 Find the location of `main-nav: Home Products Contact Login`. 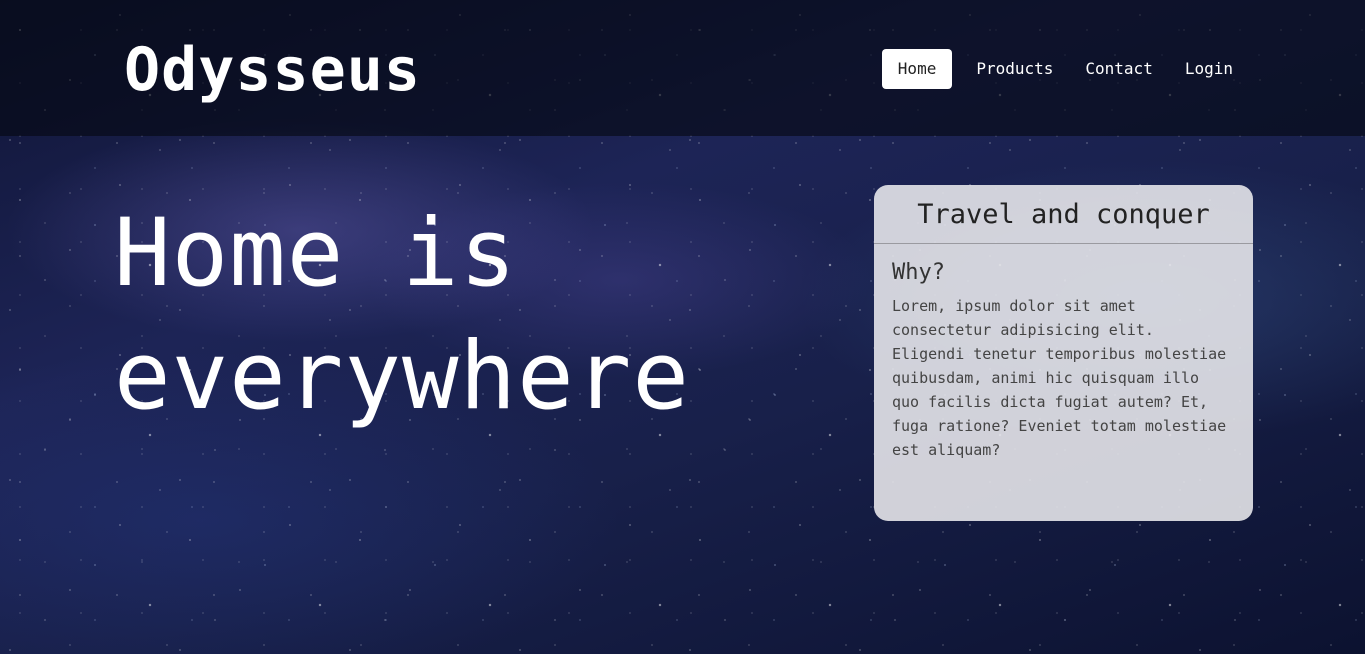

main-nav: Home Products Contact Login is located at coordinates (1061, 69).